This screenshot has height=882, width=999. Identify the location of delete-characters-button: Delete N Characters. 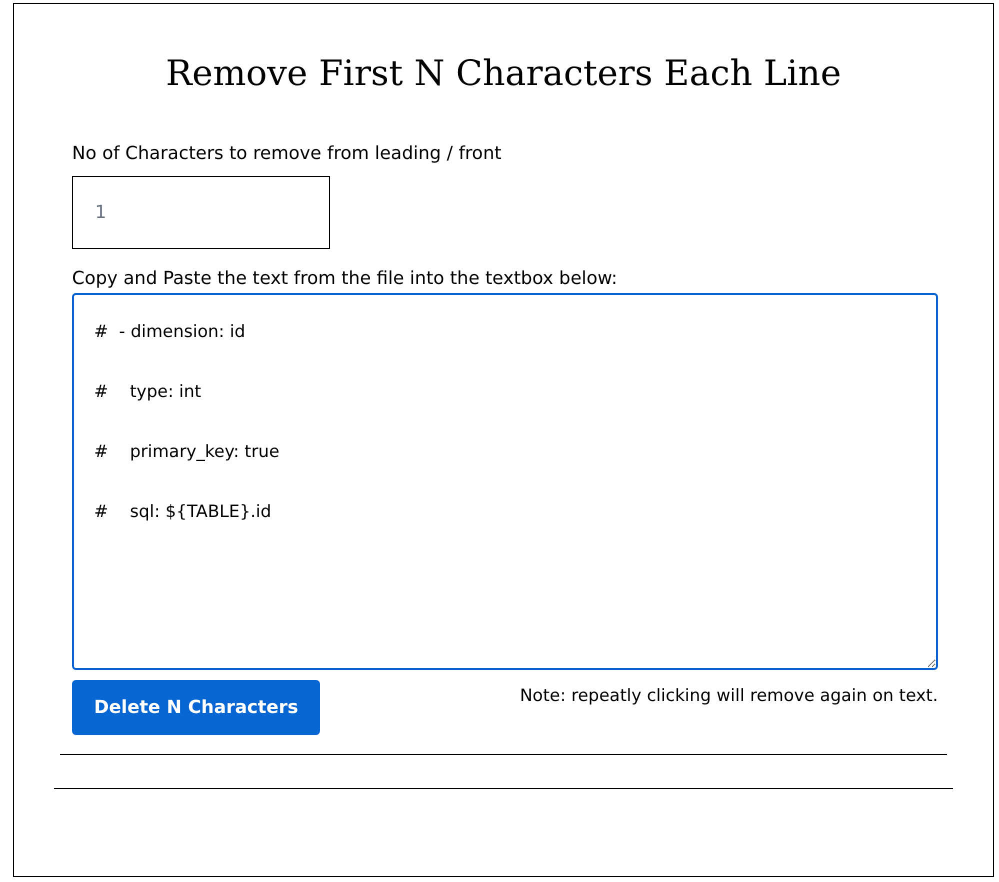
(196, 707).